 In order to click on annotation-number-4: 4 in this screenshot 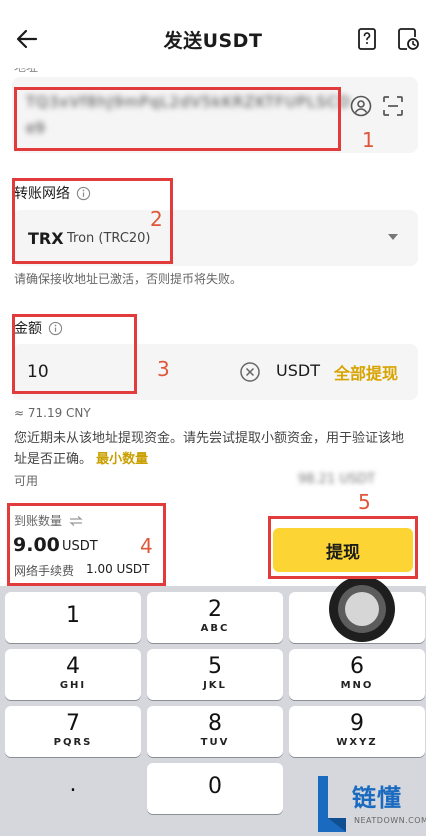, I will do `click(146, 546)`.